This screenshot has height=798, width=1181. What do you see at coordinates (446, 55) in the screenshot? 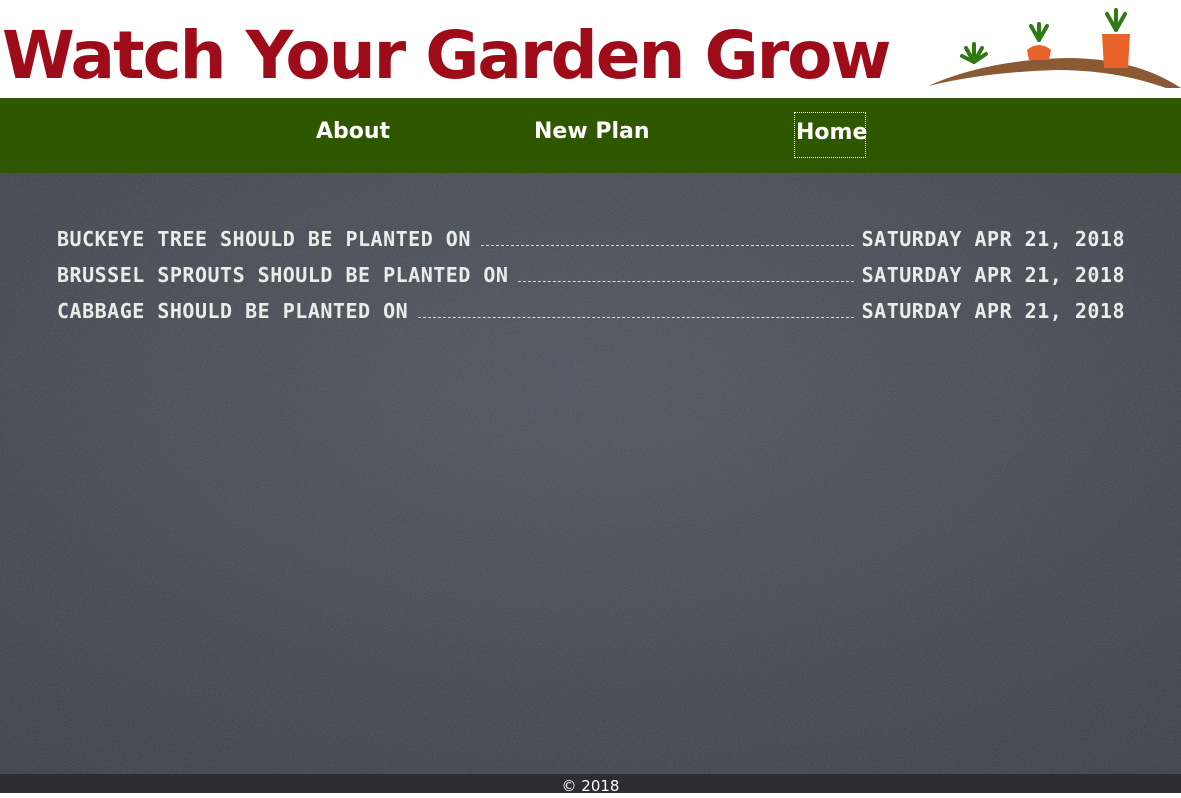
I see `site-title: Watch Your Garden Grow` at bounding box center [446, 55].